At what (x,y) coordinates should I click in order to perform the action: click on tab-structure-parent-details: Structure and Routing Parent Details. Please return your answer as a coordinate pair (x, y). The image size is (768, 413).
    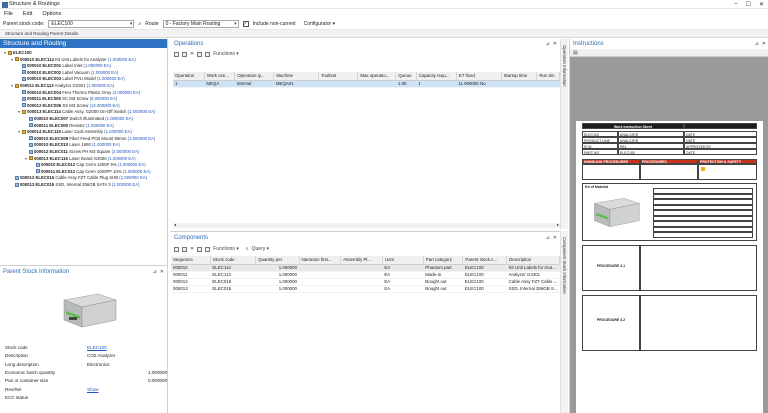
    Looking at the image, I should click on (41, 33).